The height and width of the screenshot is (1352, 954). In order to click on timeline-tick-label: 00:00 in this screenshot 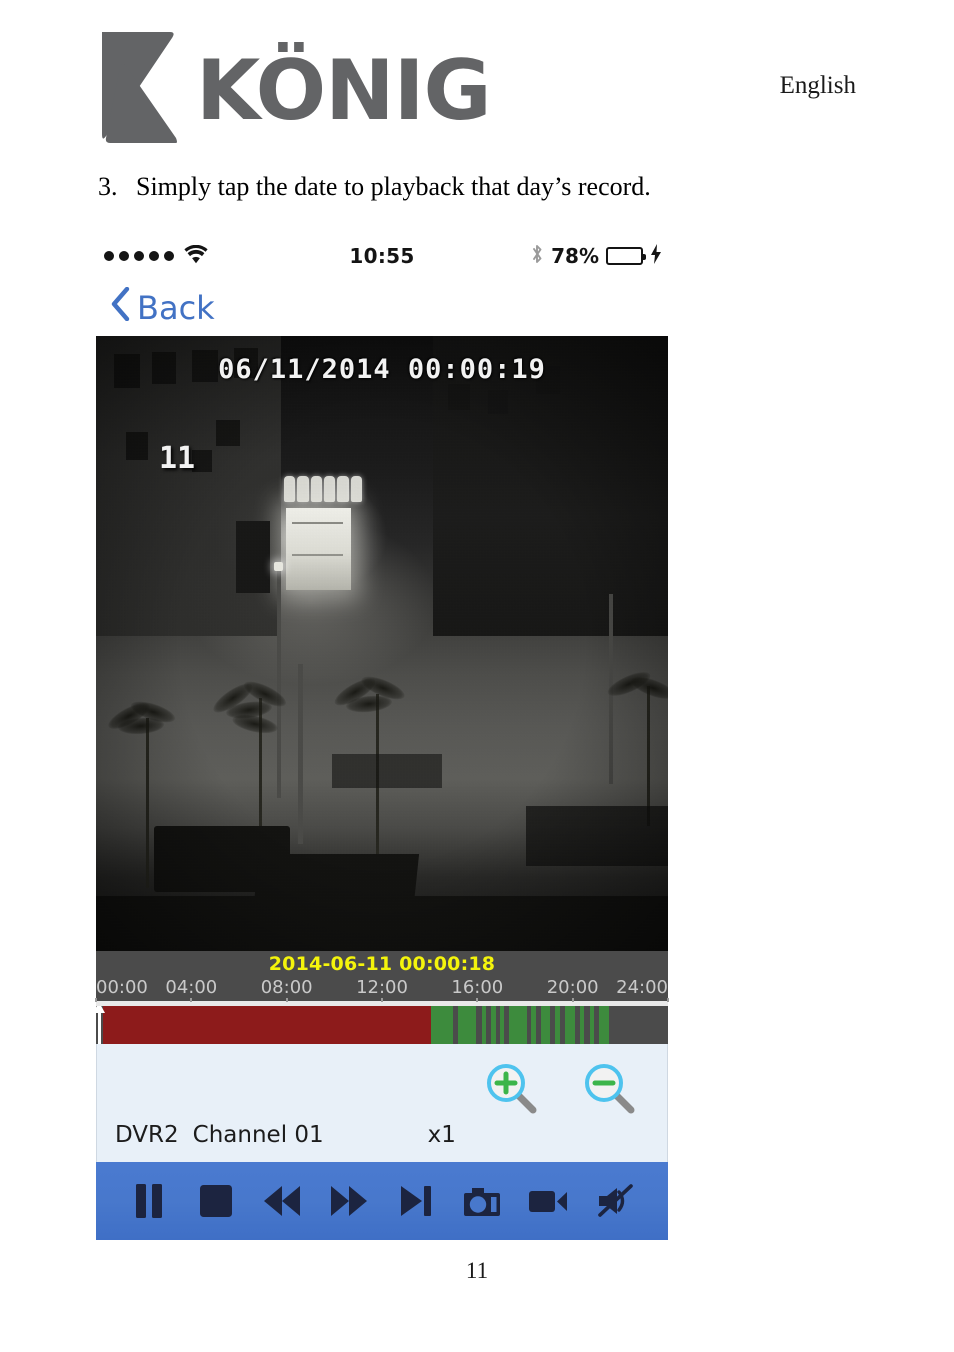, I will do `click(122, 987)`.